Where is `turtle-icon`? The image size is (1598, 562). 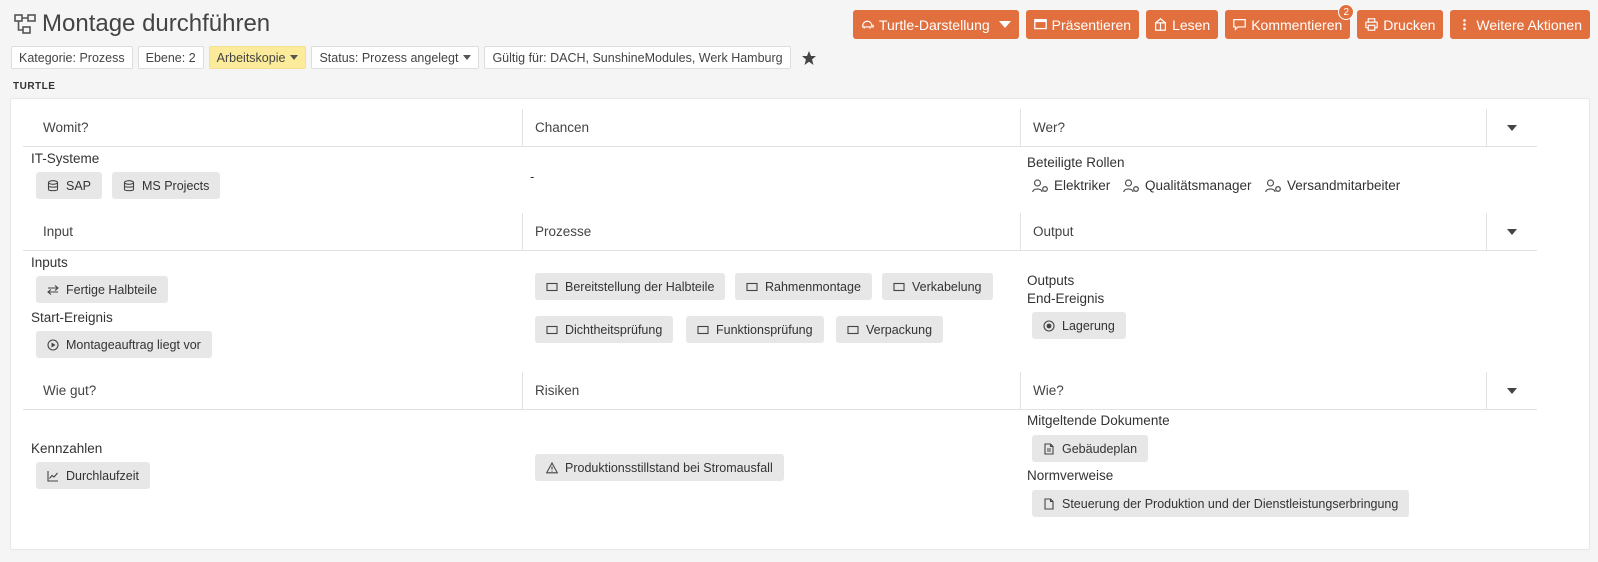 turtle-icon is located at coordinates (867, 24).